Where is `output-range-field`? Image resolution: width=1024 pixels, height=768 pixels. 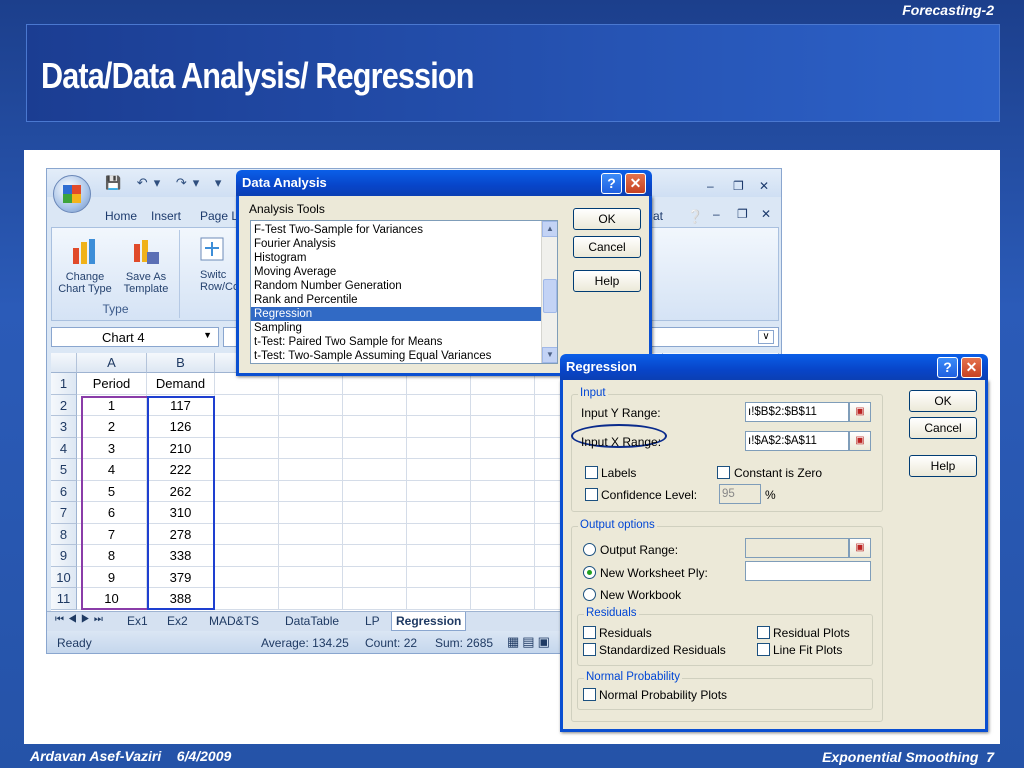 output-range-field is located at coordinates (797, 548).